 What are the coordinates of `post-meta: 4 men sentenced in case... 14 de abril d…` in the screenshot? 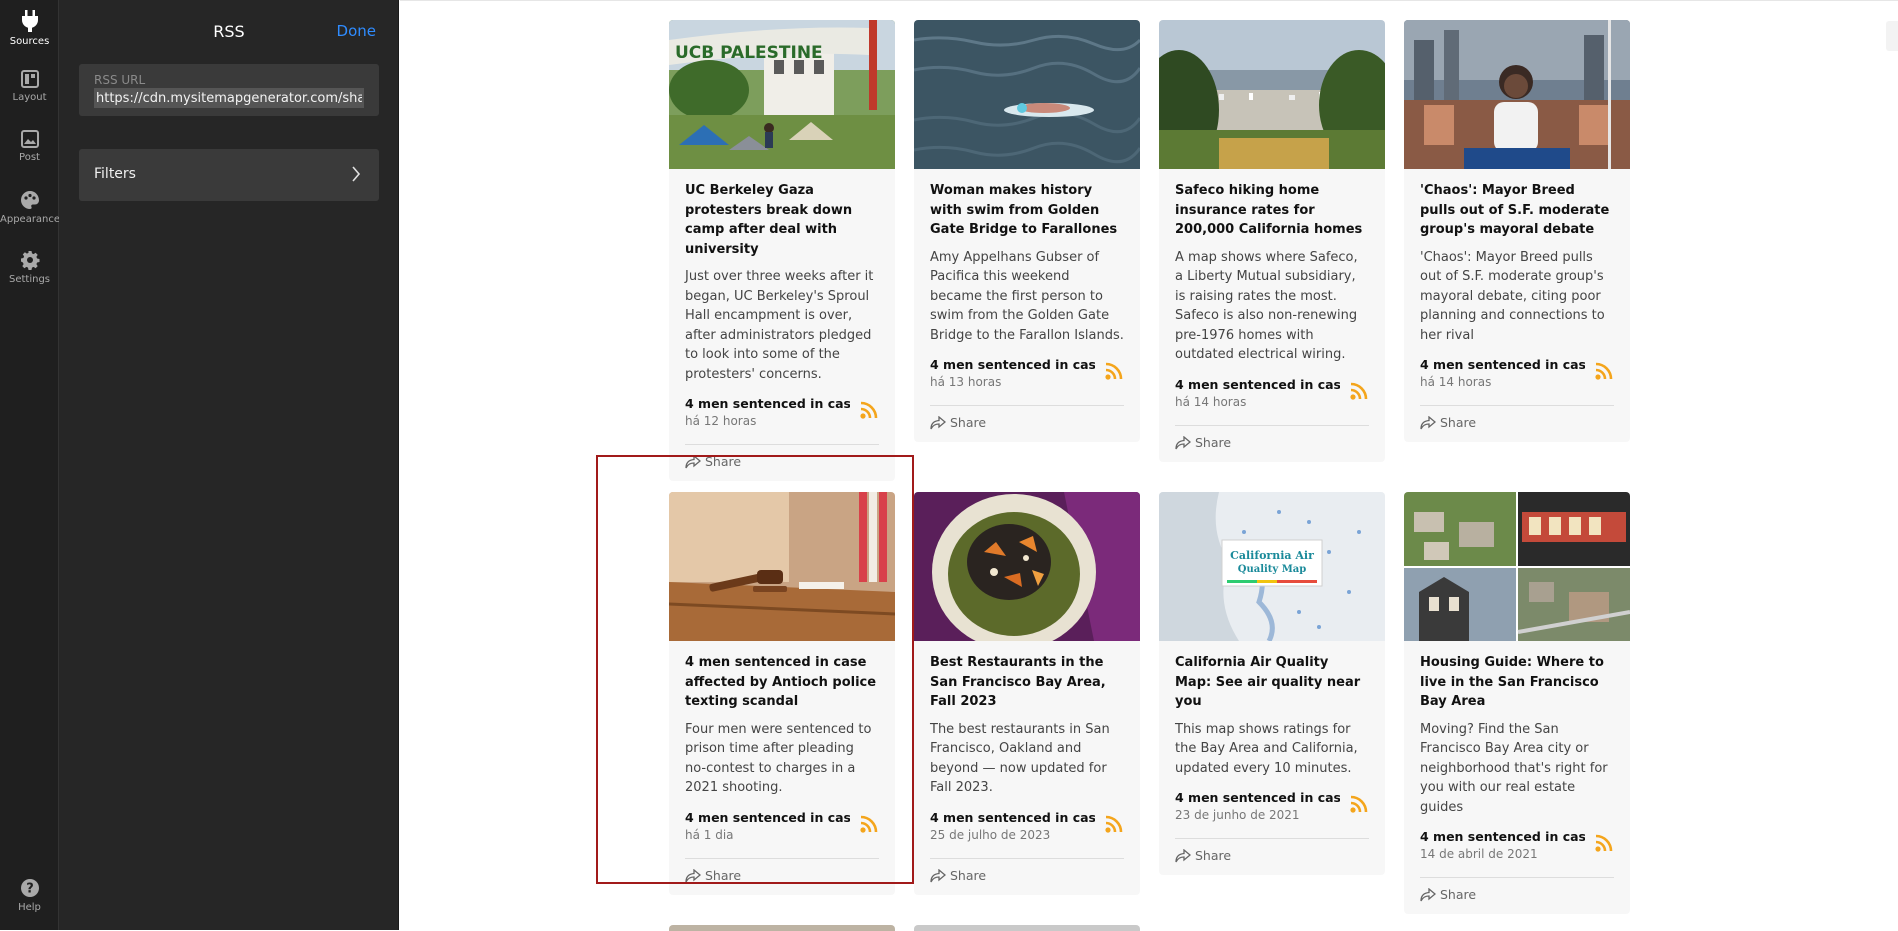 It's located at (1517, 847).